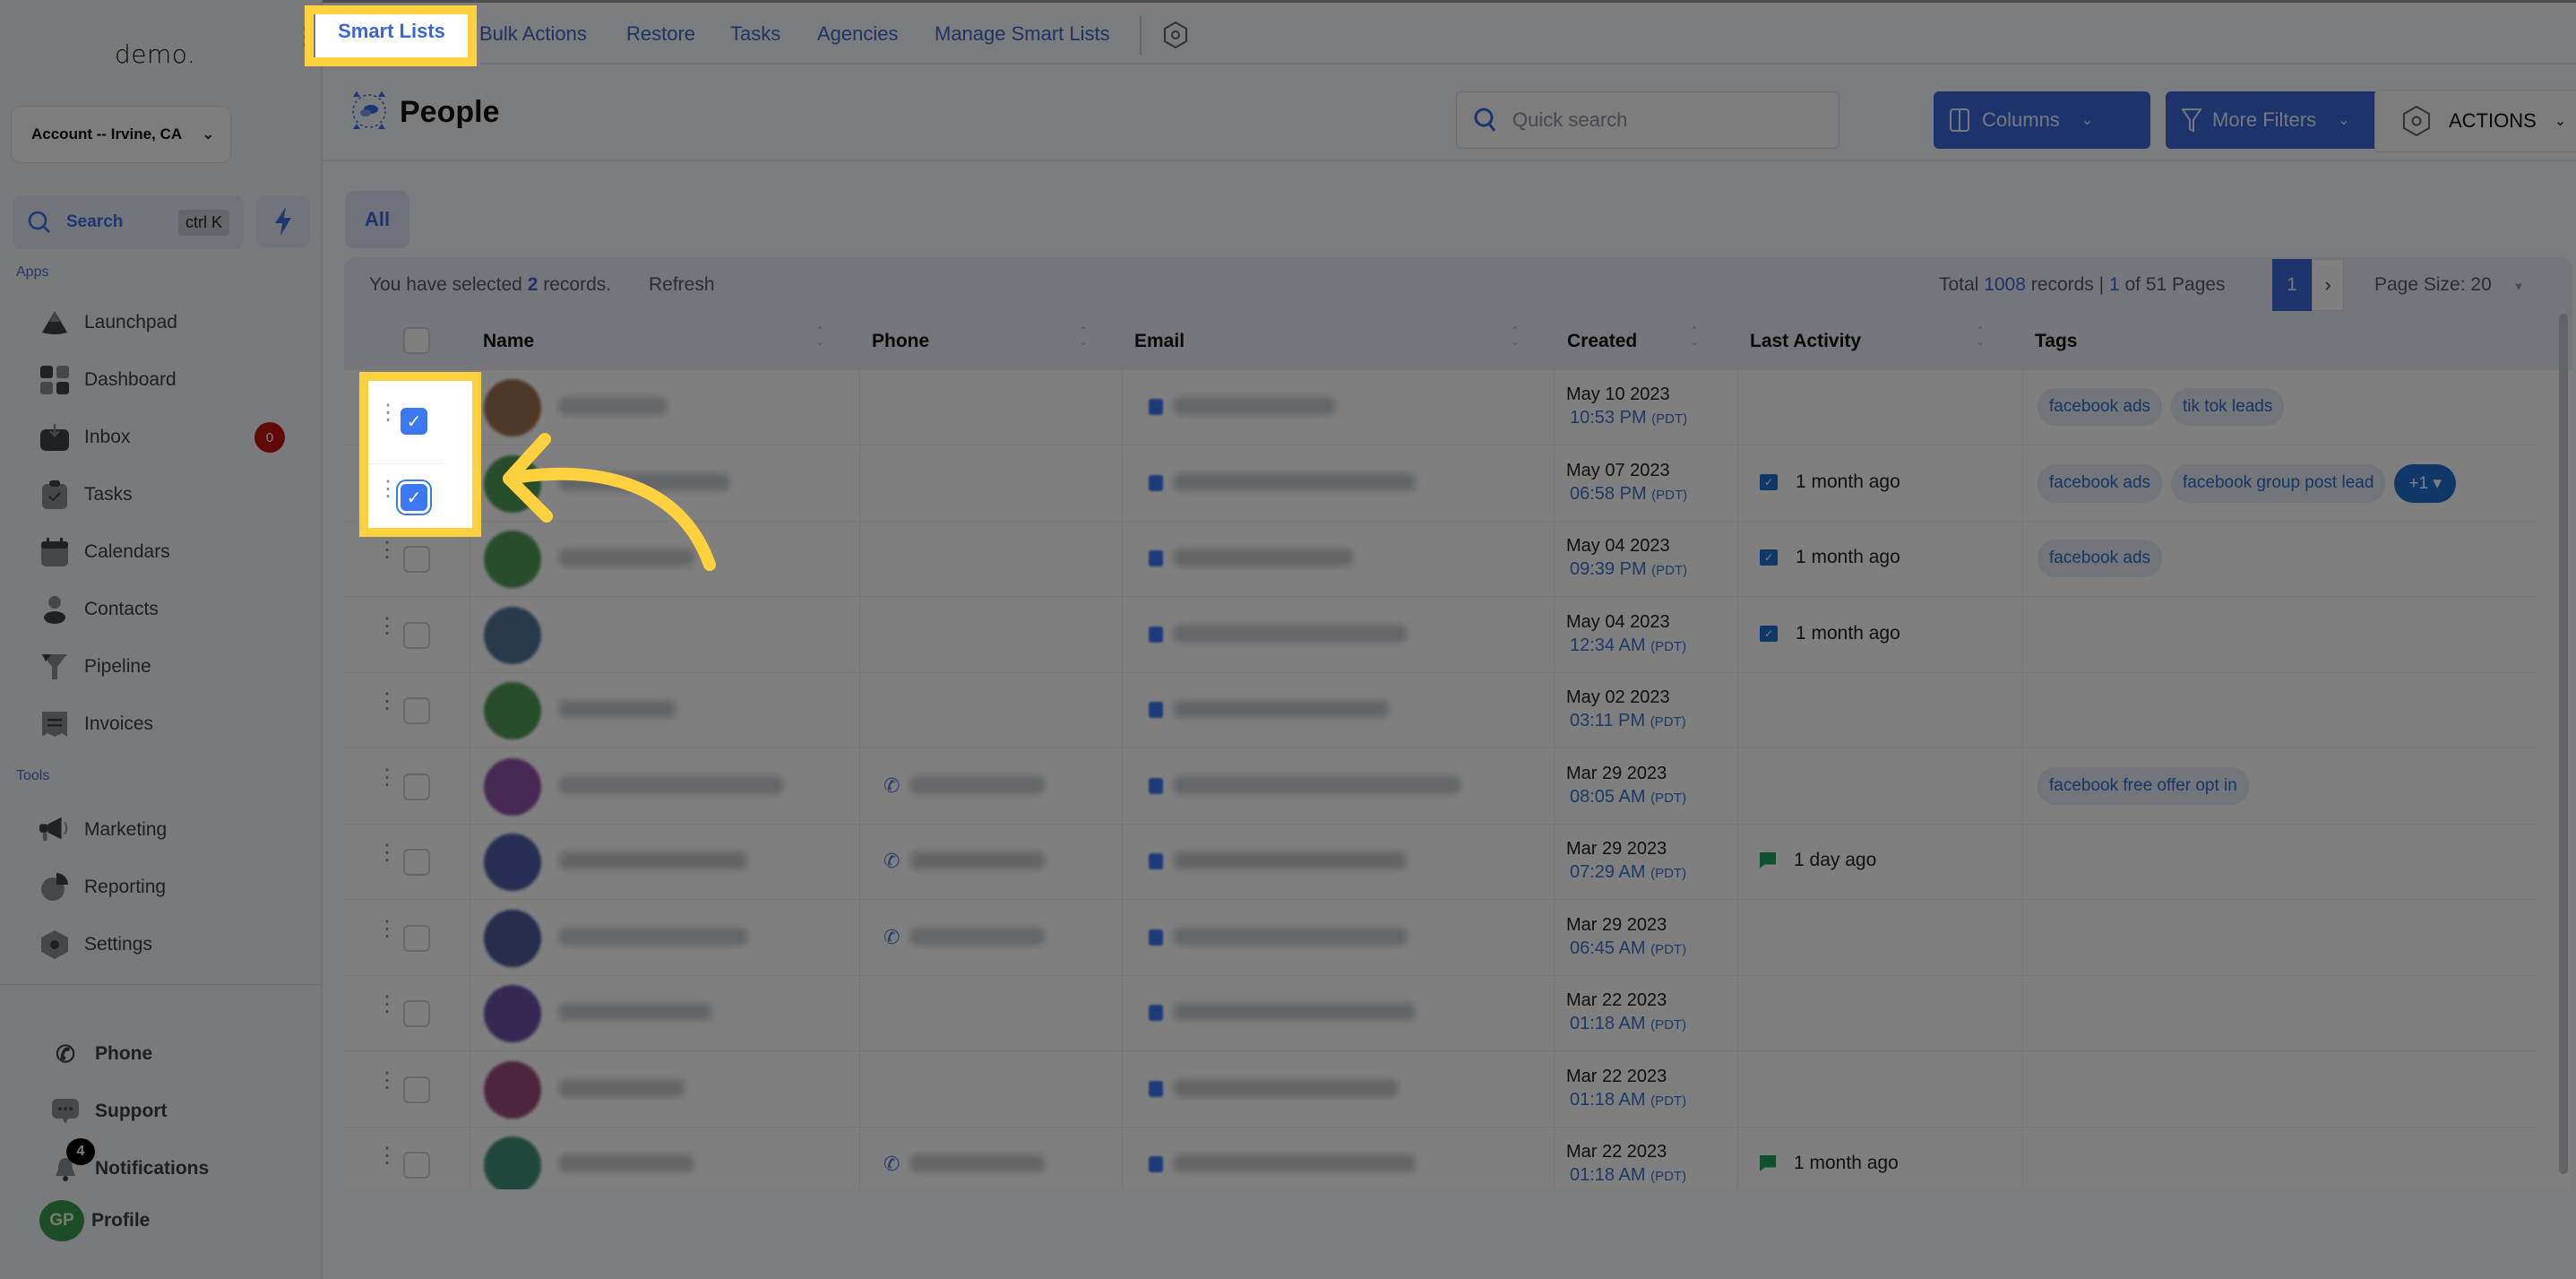 Image resolution: width=2576 pixels, height=1279 pixels. Describe the element at coordinates (1175, 37) in the screenshot. I see `settings-gear-icon` at that location.